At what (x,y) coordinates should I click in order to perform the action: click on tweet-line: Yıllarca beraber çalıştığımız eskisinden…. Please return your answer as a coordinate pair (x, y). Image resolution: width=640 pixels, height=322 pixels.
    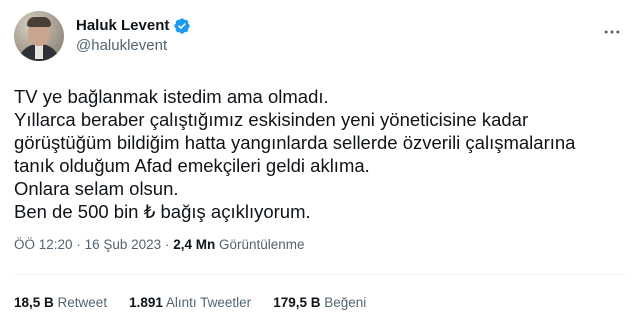
    Looking at the image, I should click on (271, 119).